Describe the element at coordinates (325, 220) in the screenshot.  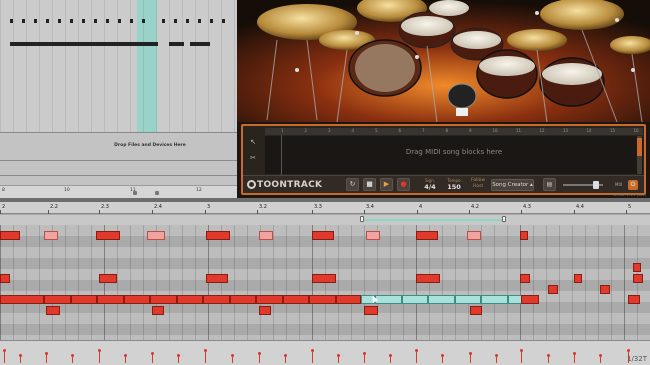
I see `midi-loop-strip` at that location.